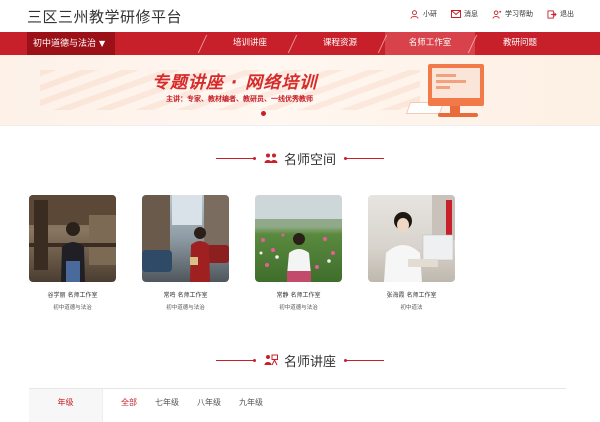 Image resolution: width=600 pixels, height=422 pixels. Describe the element at coordinates (567, 14) in the screenshot. I see `header-link-label: 退出` at that location.